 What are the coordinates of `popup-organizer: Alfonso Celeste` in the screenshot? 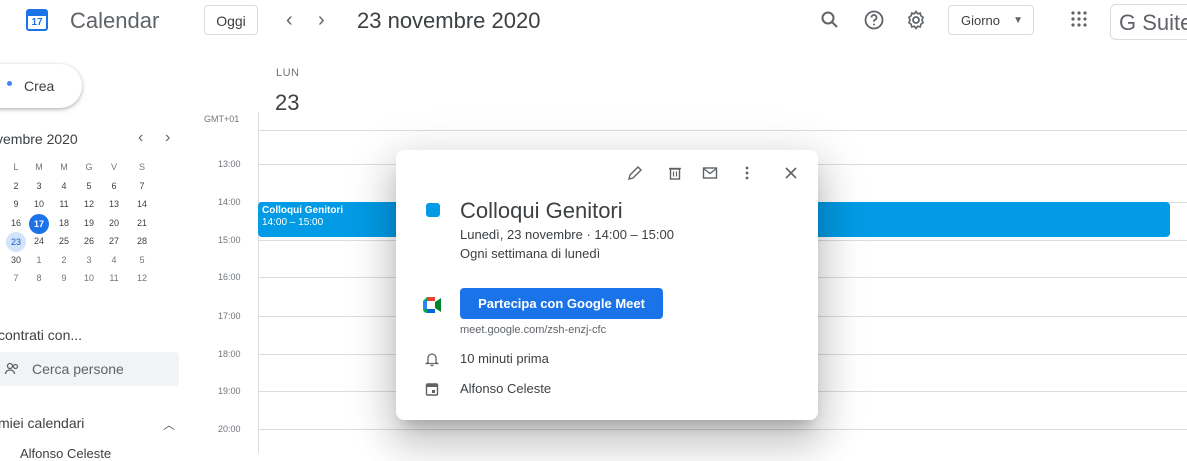 It's located at (506, 388).